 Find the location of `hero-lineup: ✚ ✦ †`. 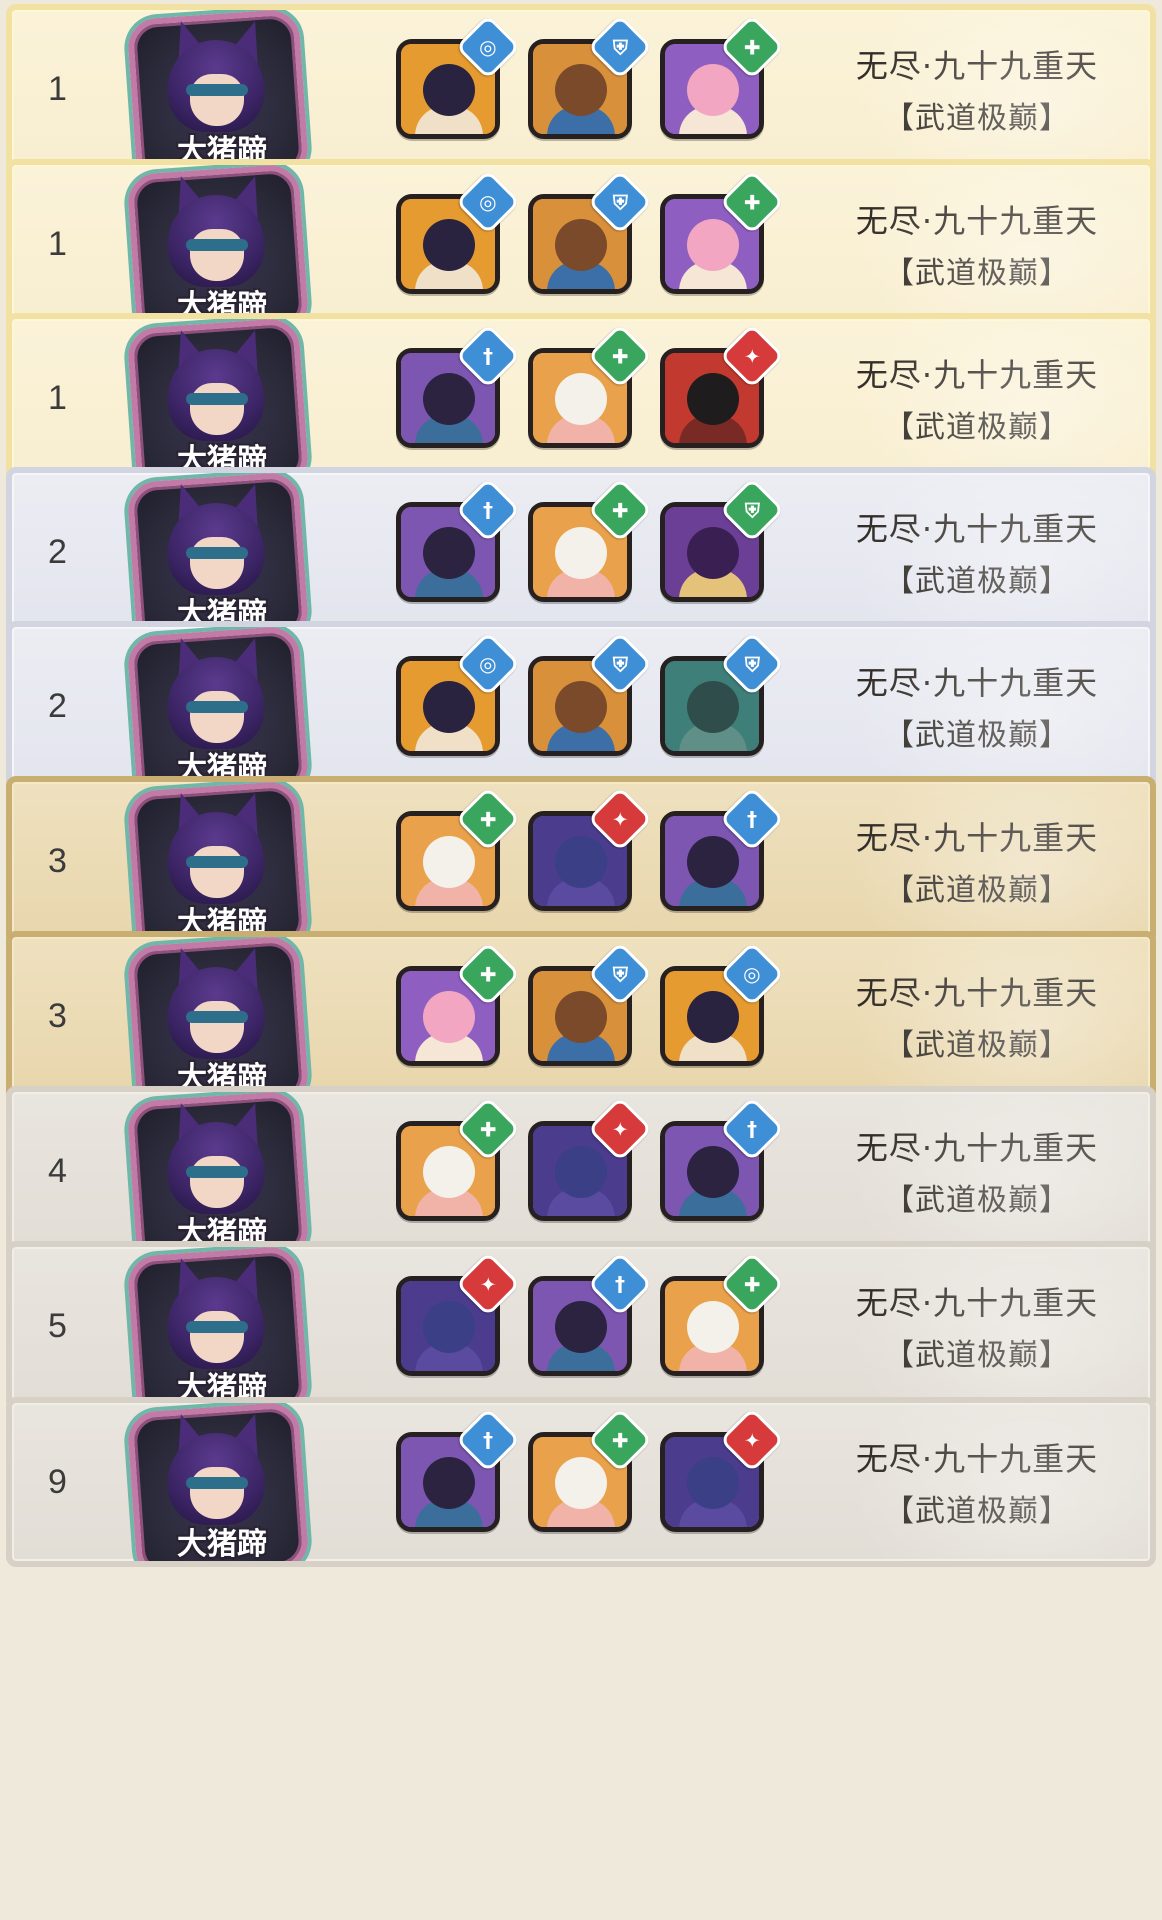

hero-lineup: ✚ ✦ † is located at coordinates (590, 1171).